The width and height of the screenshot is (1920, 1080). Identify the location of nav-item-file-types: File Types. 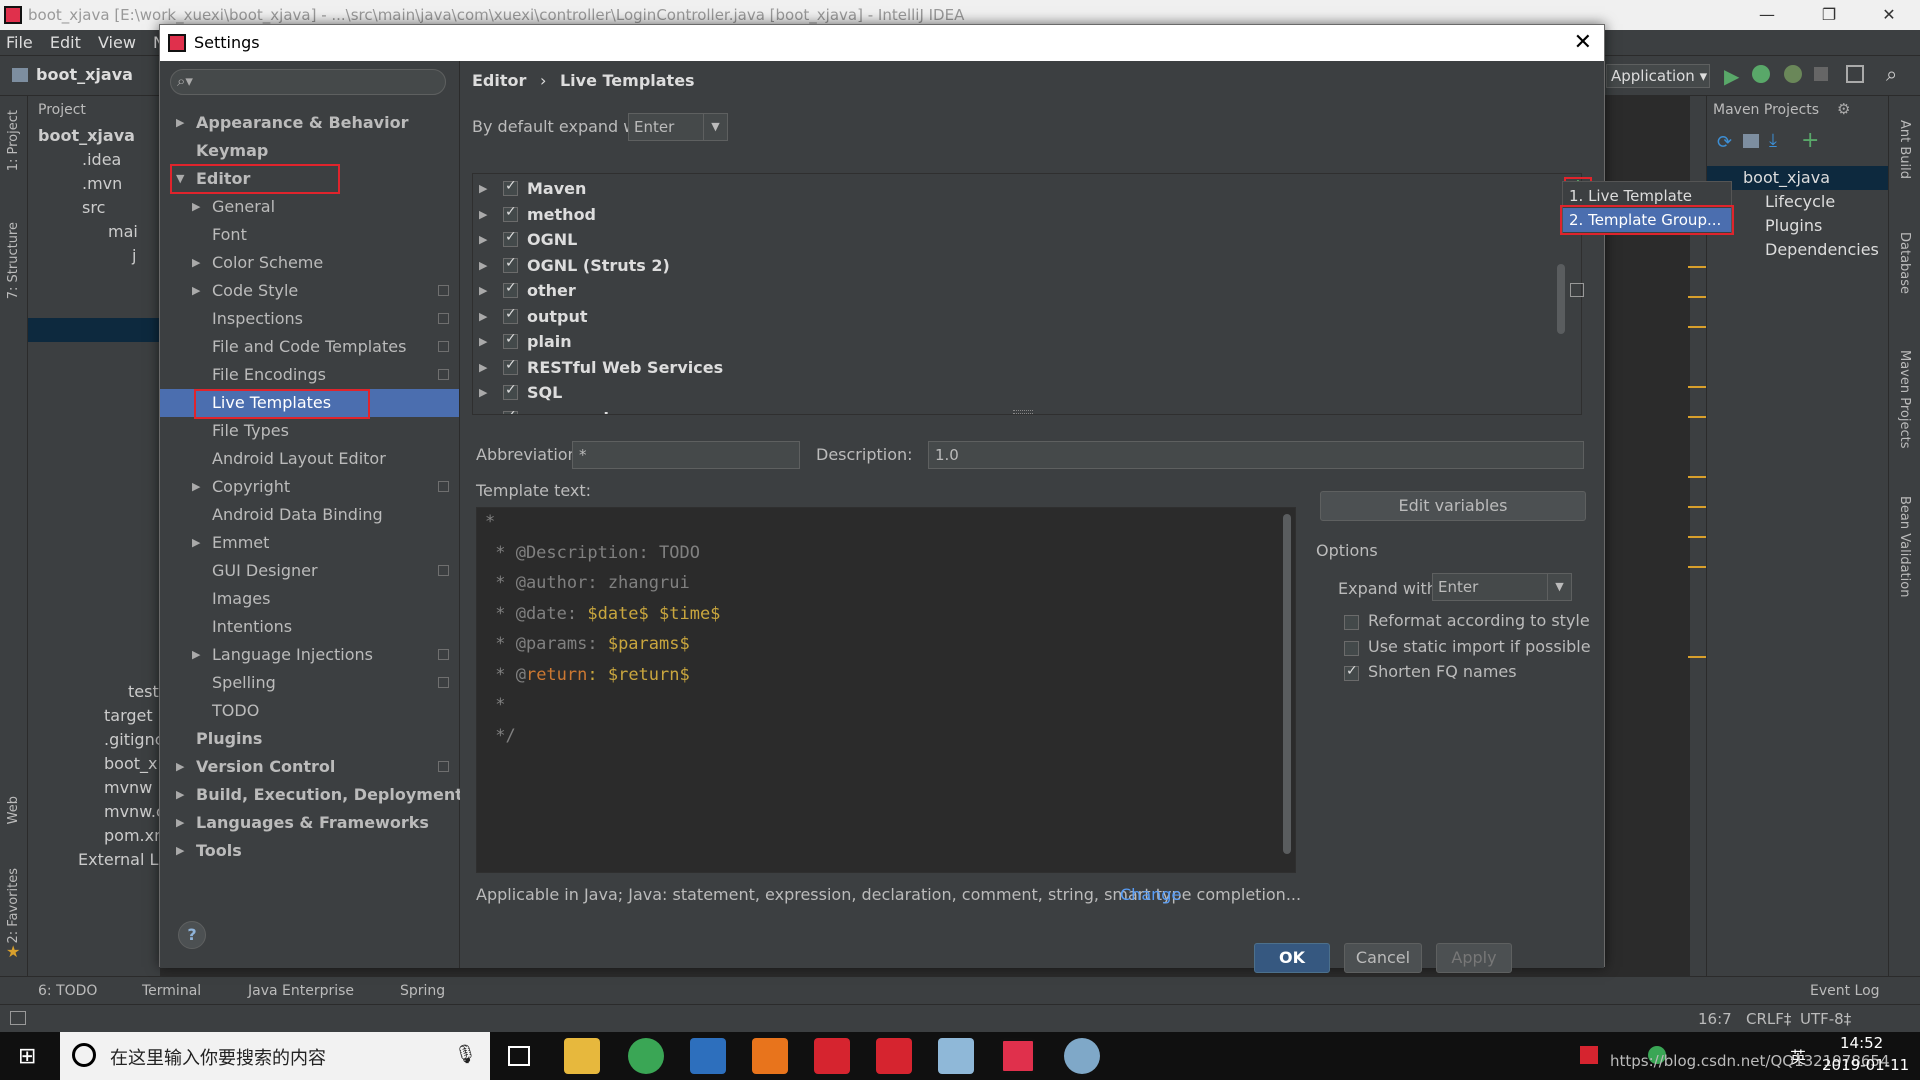
(250, 431).